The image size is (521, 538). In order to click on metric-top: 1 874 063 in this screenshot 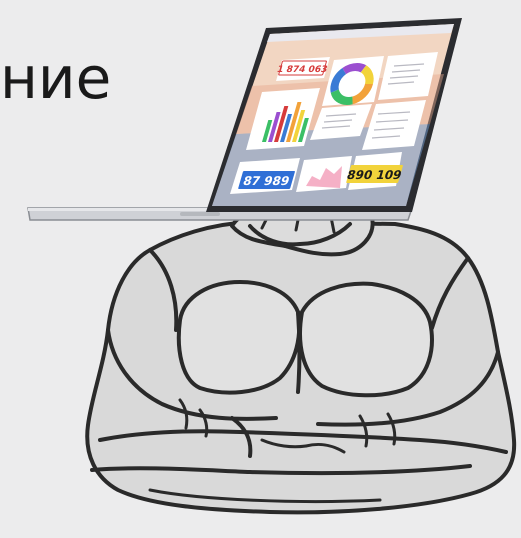, I will do `click(302, 68)`.